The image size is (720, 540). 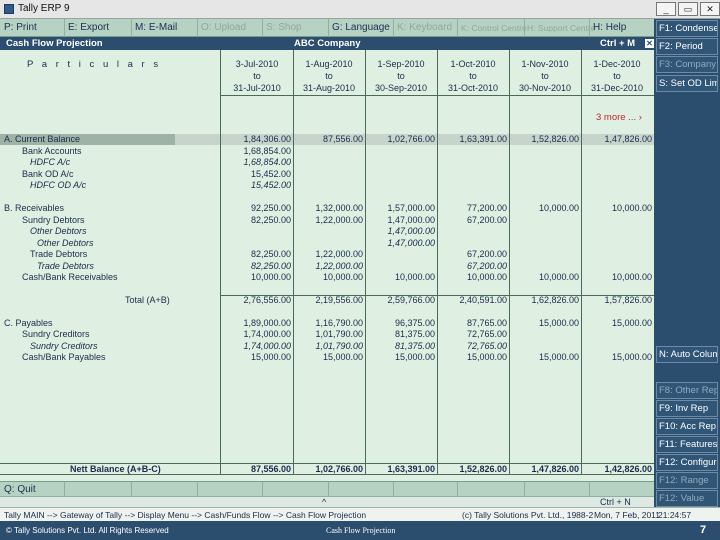 What do you see at coordinates (284, 27) in the screenshot?
I see `menu-shop: S: Shop` at bounding box center [284, 27].